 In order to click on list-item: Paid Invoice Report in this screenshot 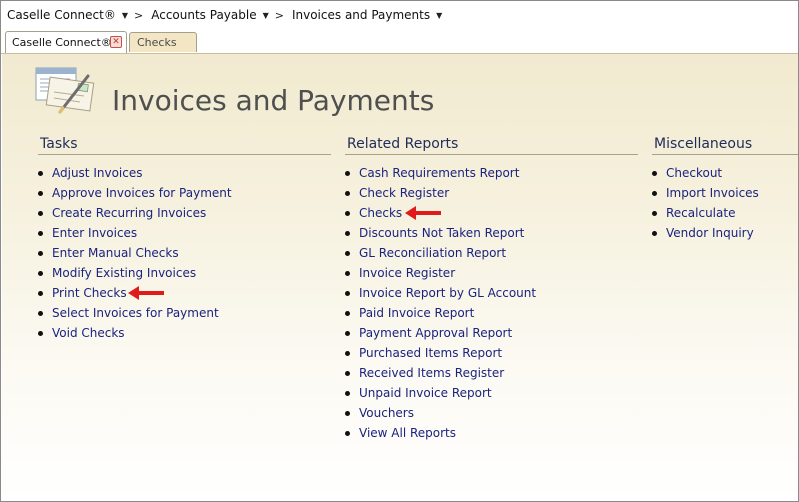, I will do `click(491, 313)`.